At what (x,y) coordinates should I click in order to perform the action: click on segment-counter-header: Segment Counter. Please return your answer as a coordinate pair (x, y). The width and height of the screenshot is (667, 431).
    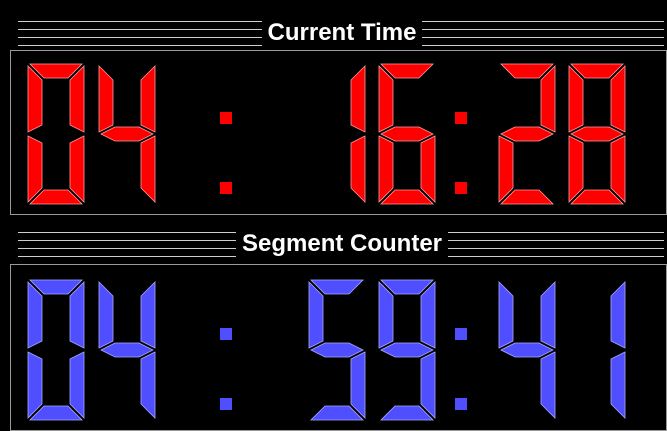
    Looking at the image, I should click on (333, 244).